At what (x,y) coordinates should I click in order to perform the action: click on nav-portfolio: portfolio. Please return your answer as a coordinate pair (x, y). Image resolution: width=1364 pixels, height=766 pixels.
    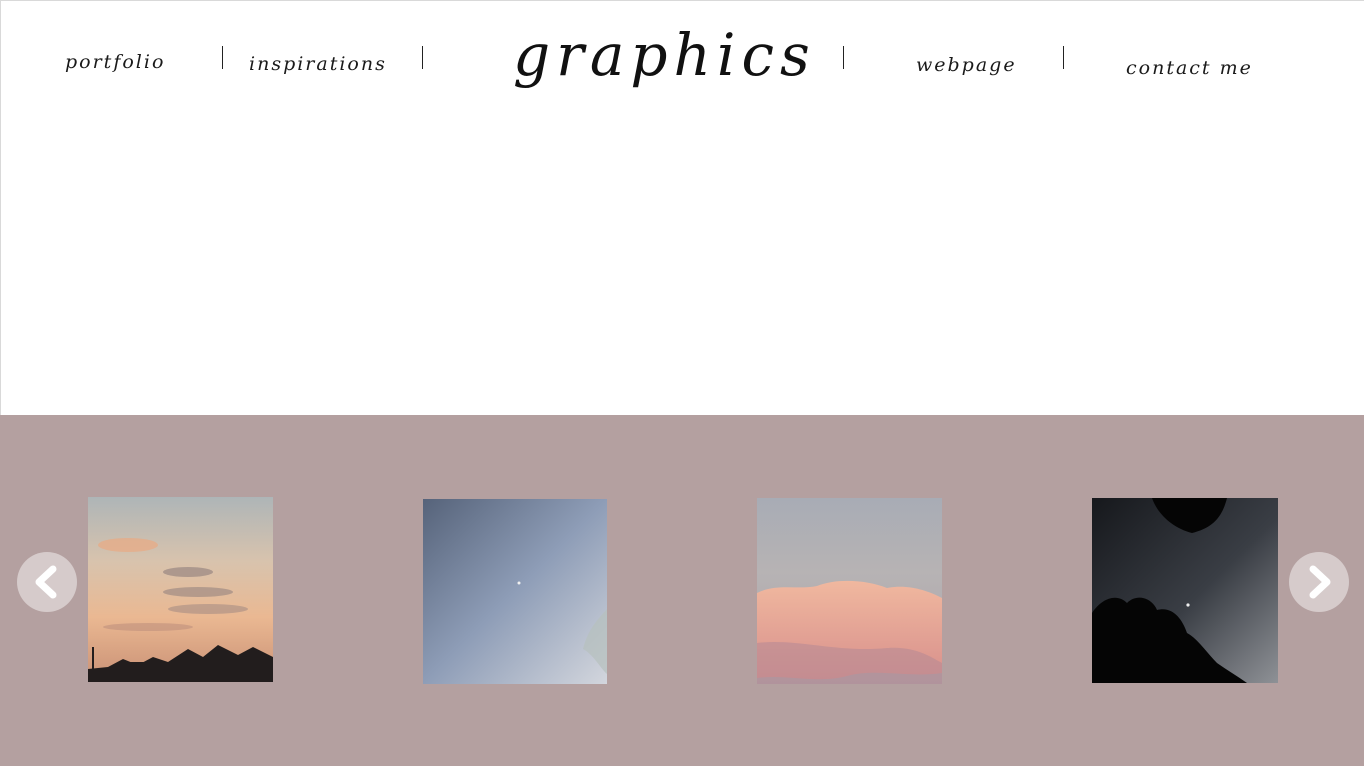
    Looking at the image, I should click on (115, 62).